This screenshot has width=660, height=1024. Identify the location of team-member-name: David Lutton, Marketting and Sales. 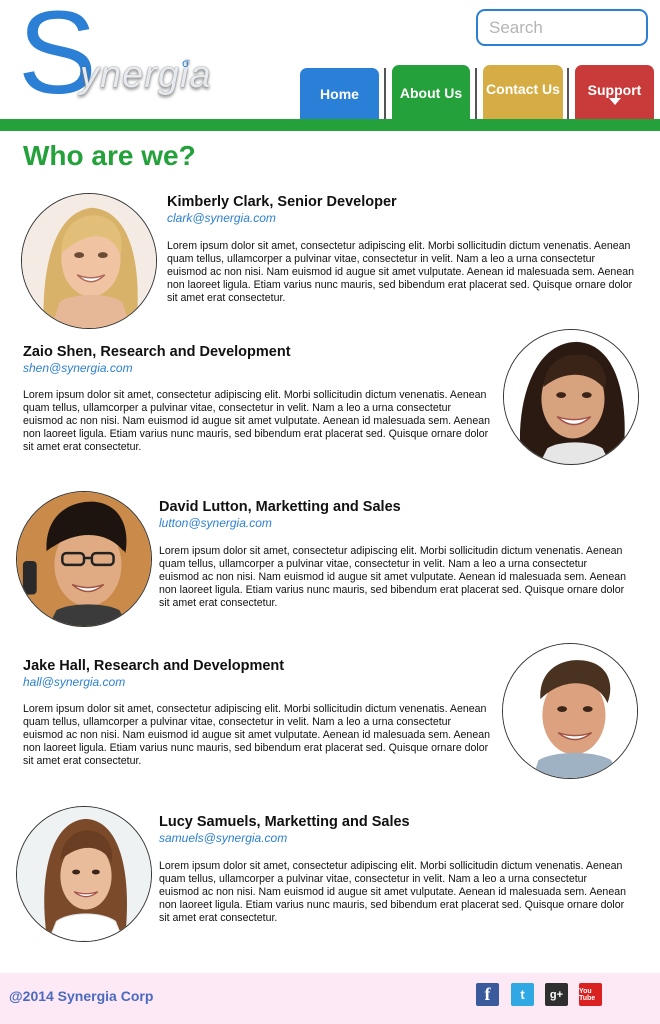
(280, 507).